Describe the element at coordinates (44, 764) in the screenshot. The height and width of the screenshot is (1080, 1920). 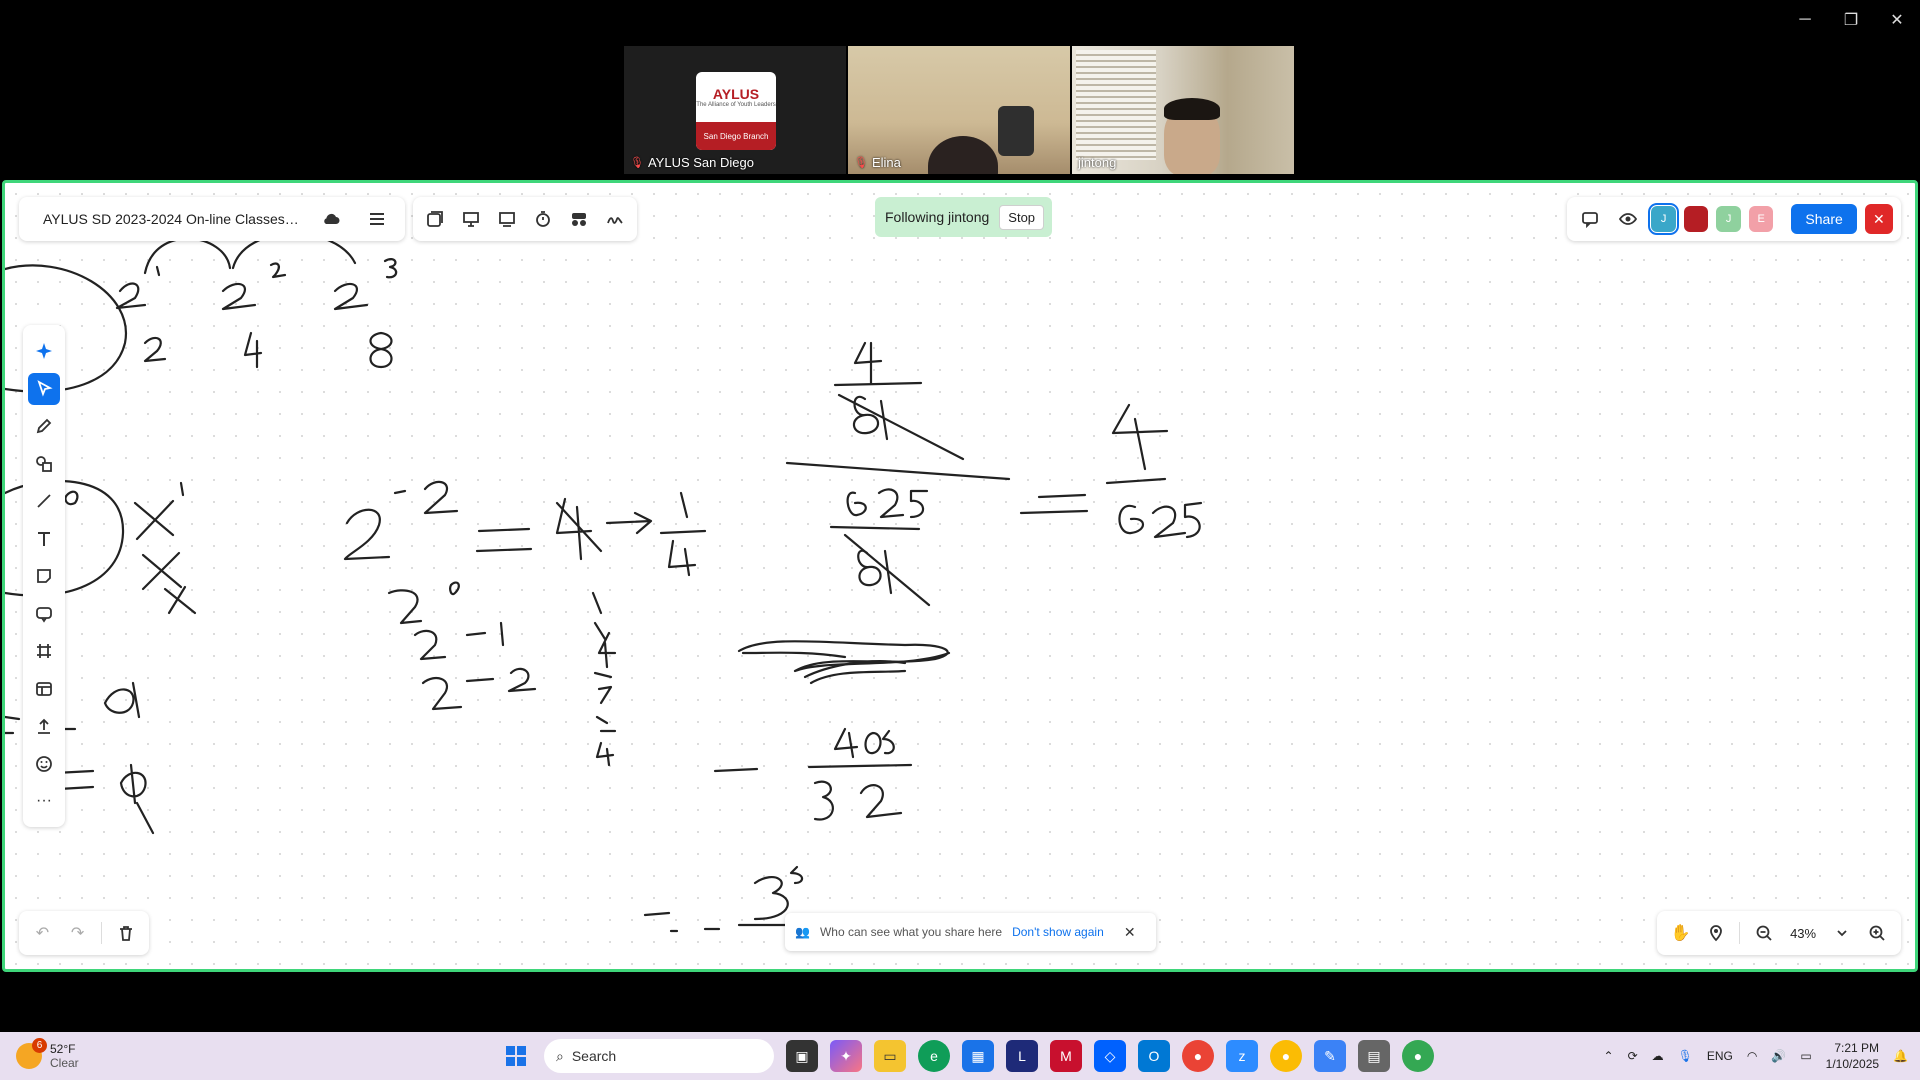
I see `emoji-icon` at that location.